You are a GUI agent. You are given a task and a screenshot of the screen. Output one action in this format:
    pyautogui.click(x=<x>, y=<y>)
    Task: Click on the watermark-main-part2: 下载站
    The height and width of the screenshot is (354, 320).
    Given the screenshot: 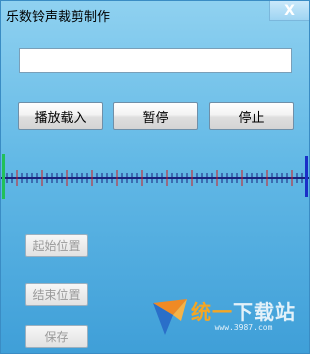 What is the action you would take?
    pyautogui.click(x=264, y=312)
    